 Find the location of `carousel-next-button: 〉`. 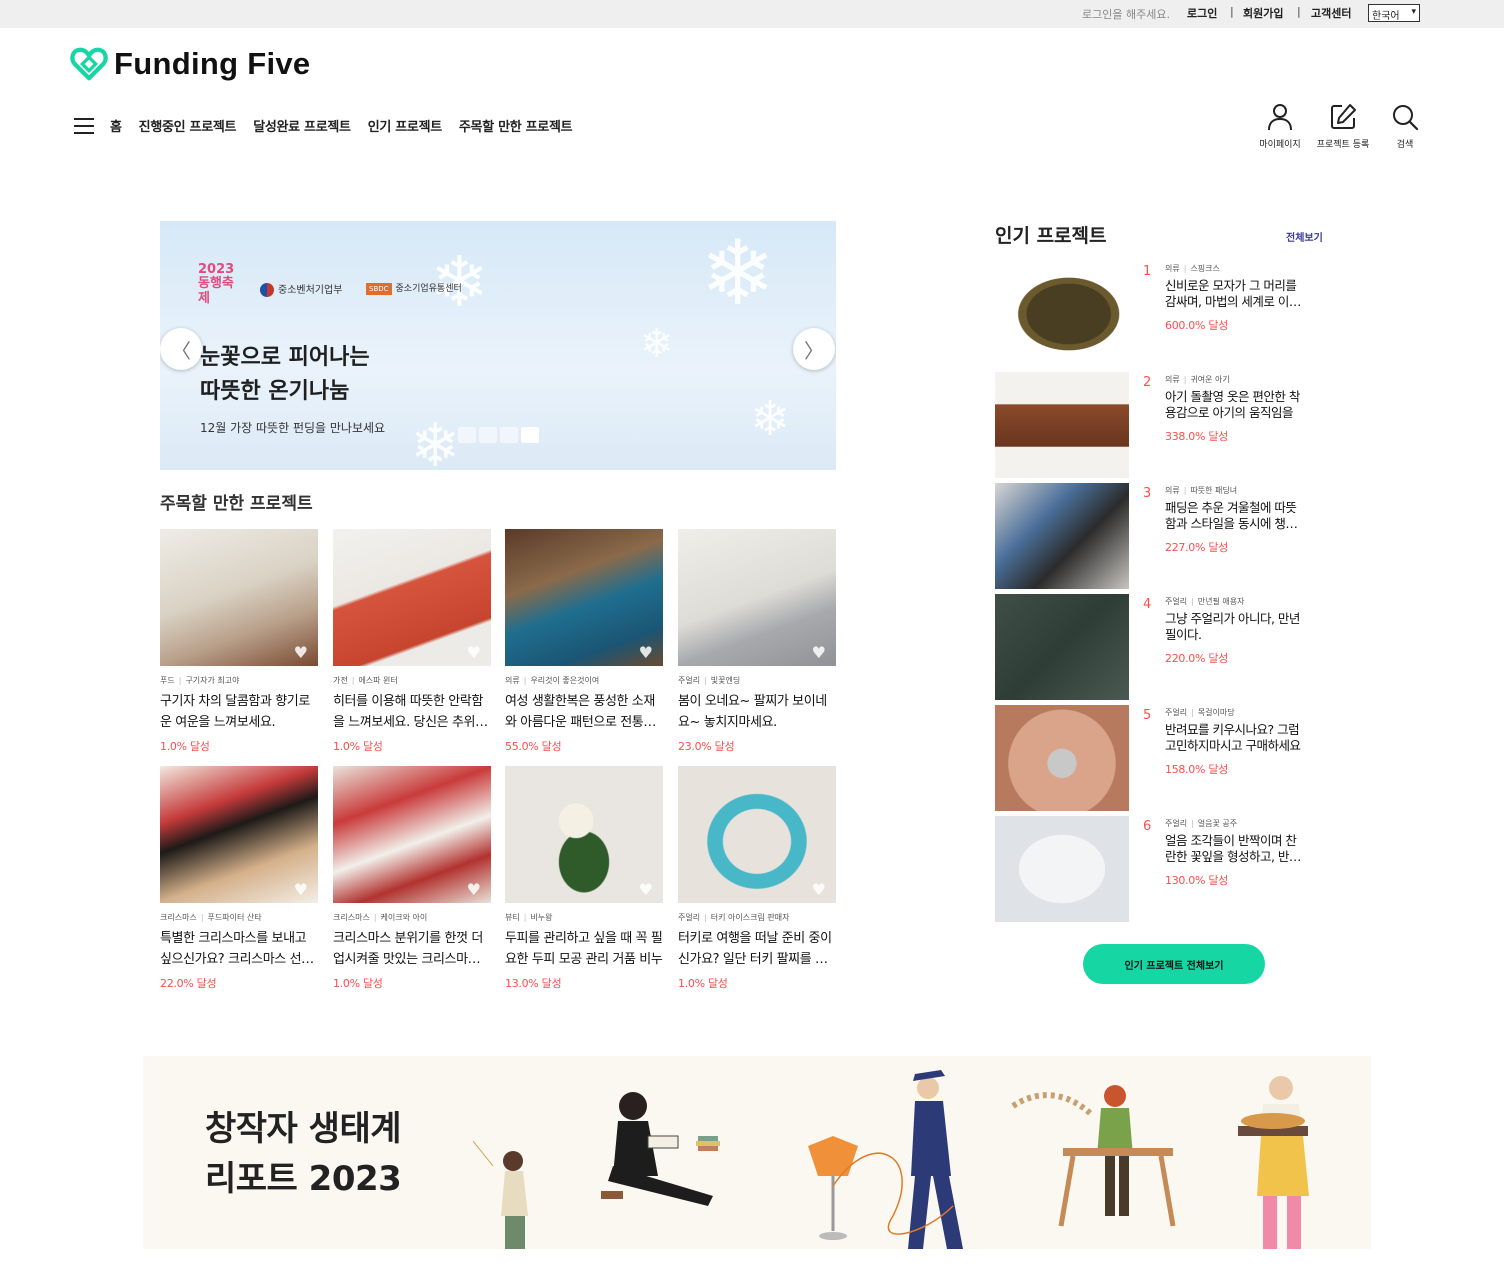

carousel-next-button: 〉 is located at coordinates (814, 349).